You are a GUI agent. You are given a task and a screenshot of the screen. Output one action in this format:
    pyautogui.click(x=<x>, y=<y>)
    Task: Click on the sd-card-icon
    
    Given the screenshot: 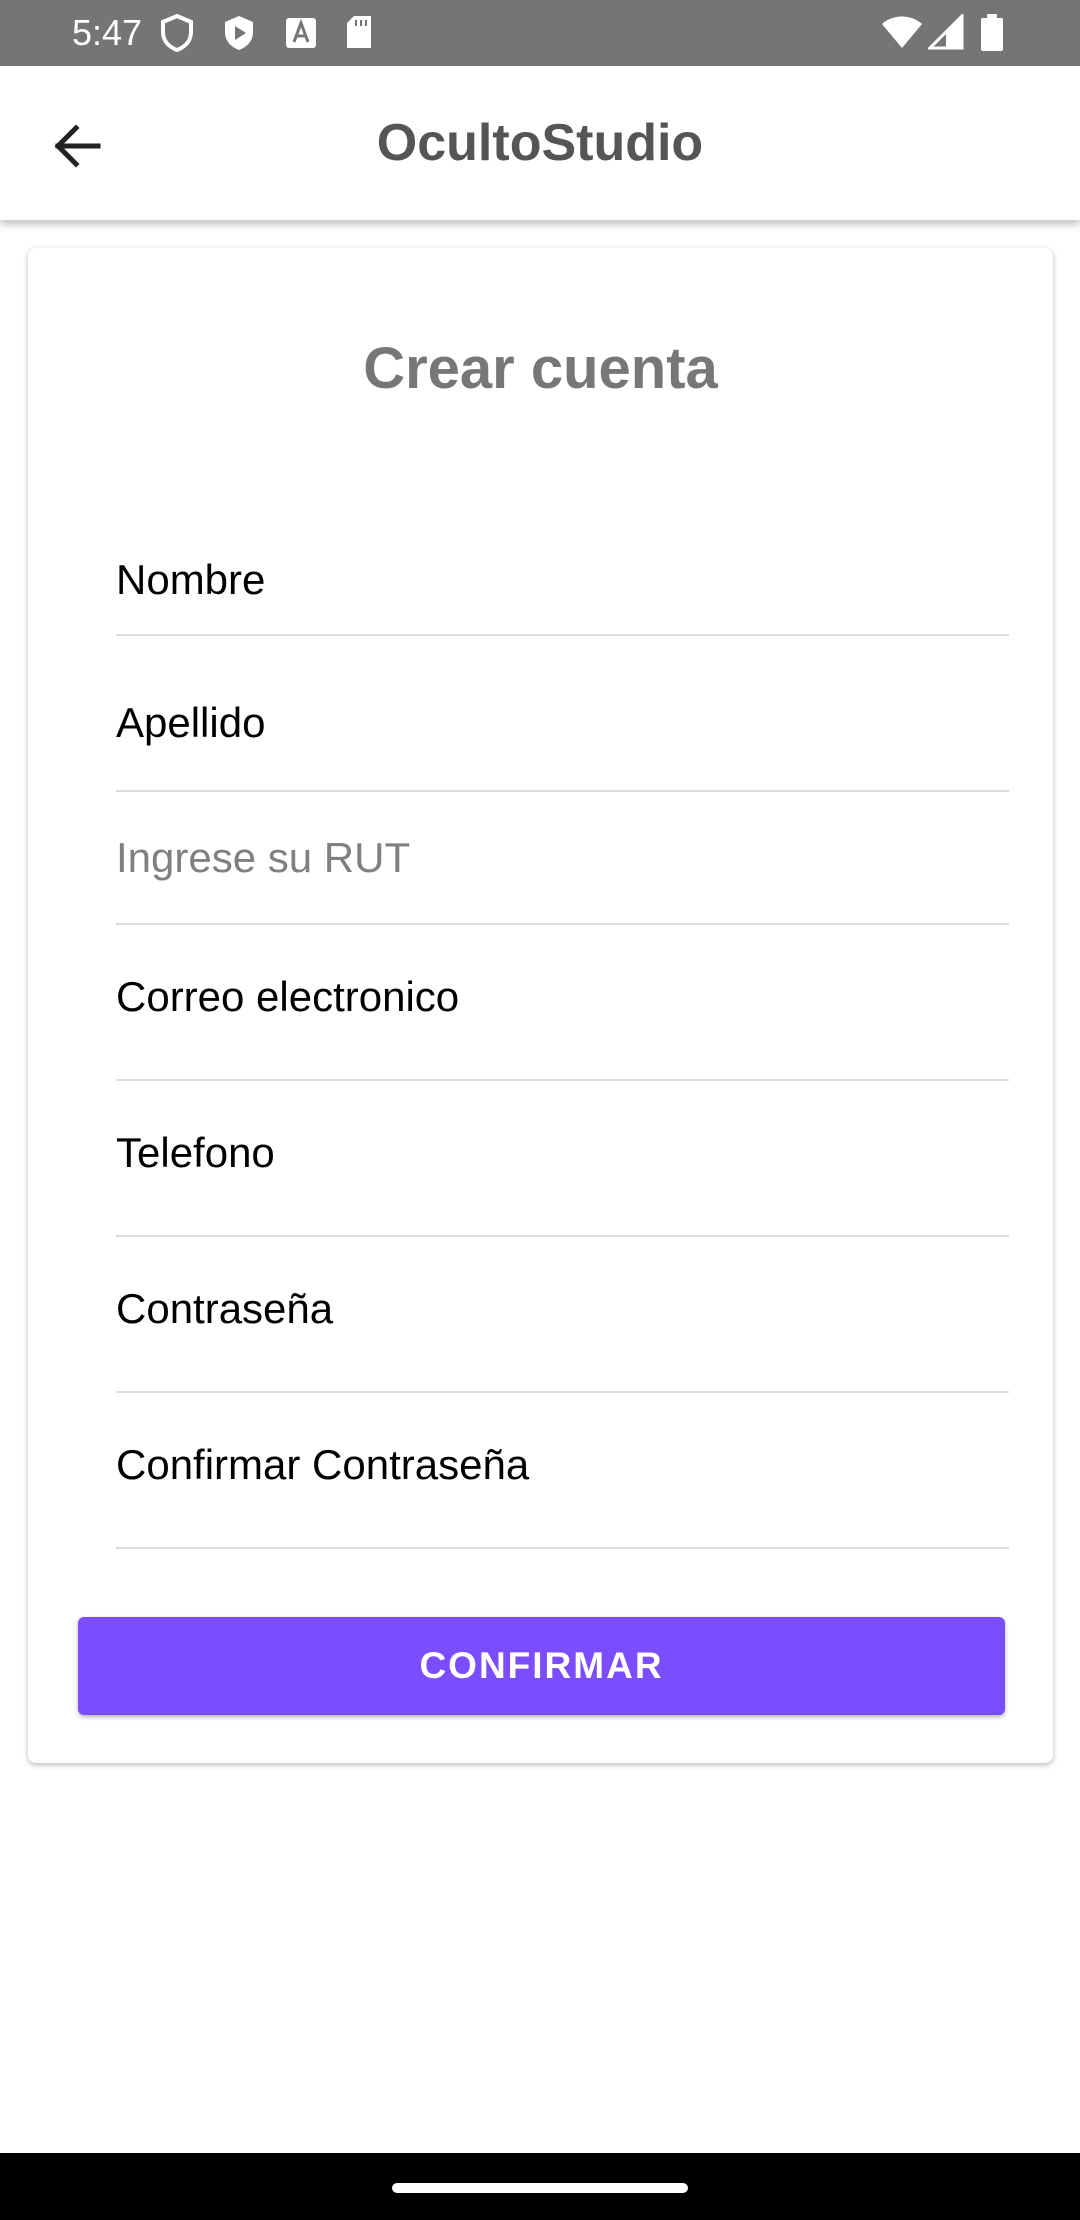 What is the action you would take?
    pyautogui.click(x=359, y=33)
    